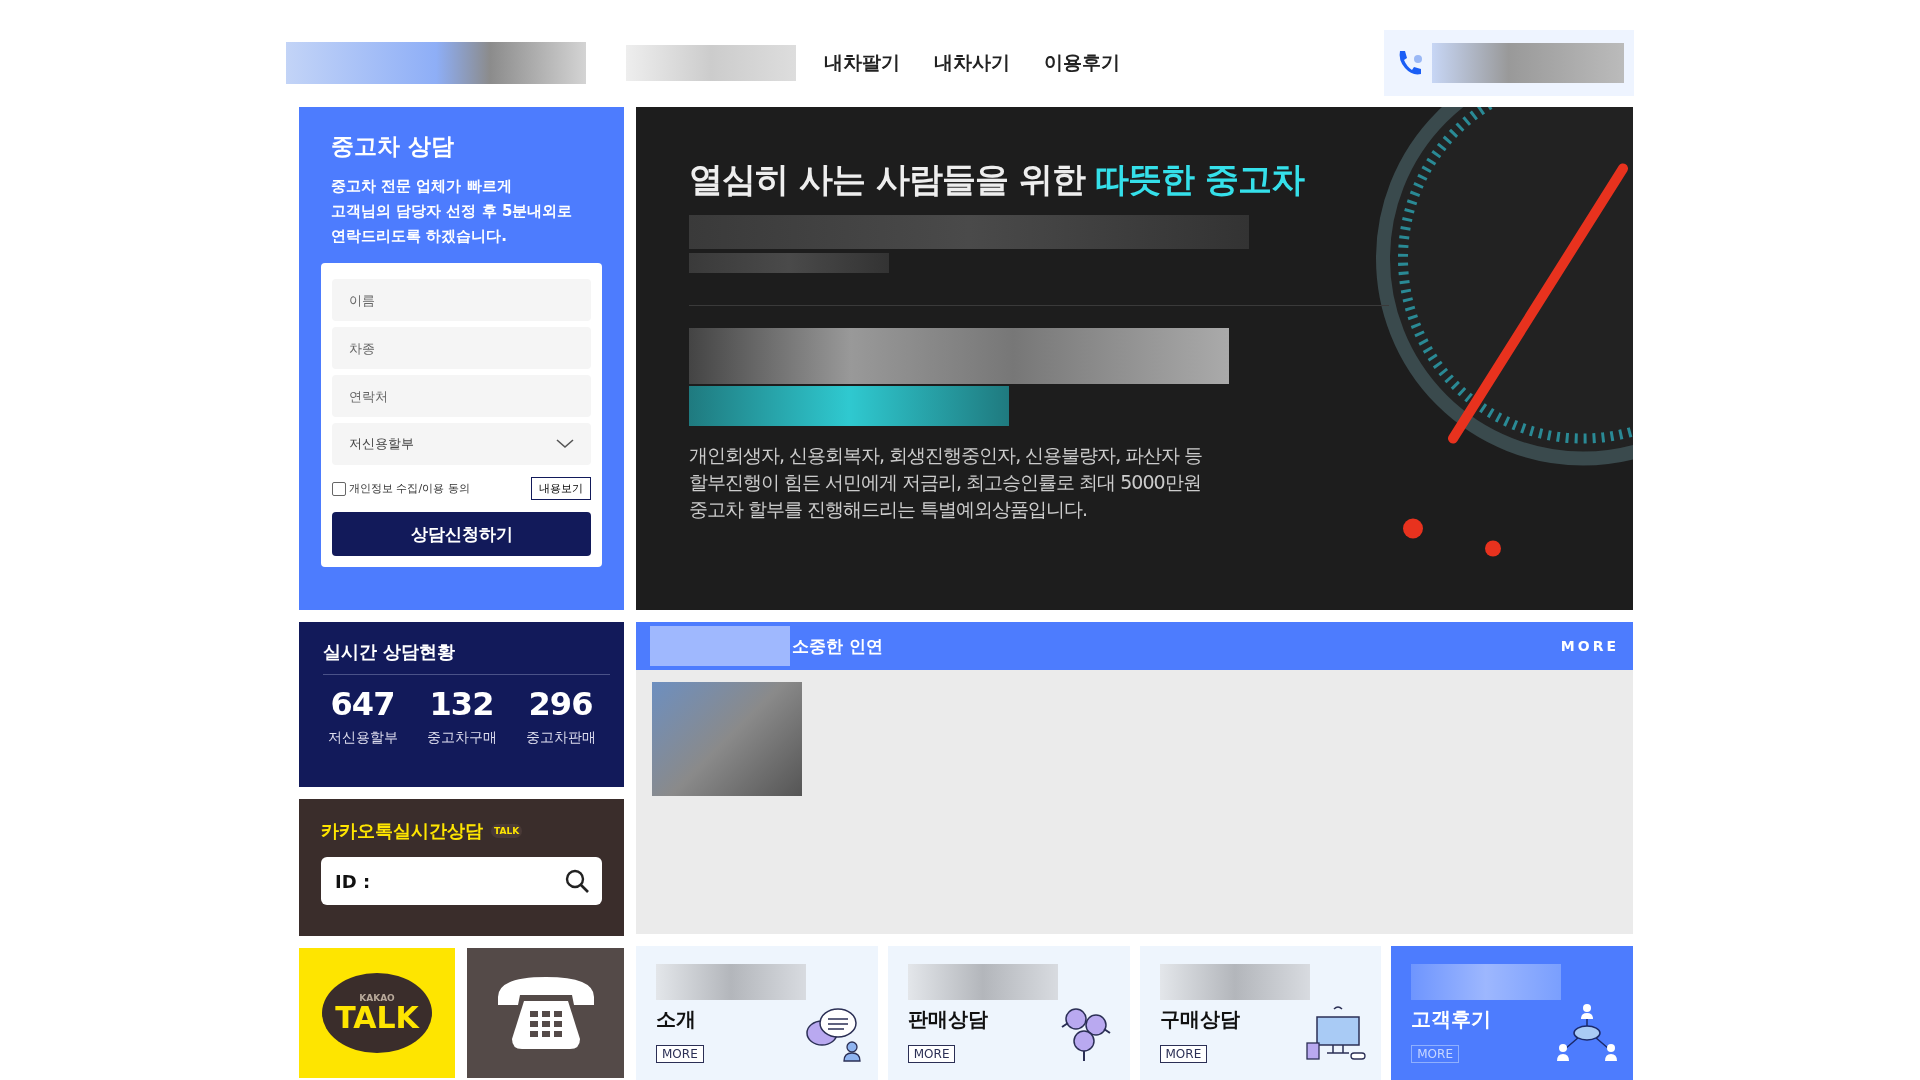 Image resolution: width=1920 pixels, height=1080 pixels. I want to click on card-title: 판매상담, so click(947, 1019).